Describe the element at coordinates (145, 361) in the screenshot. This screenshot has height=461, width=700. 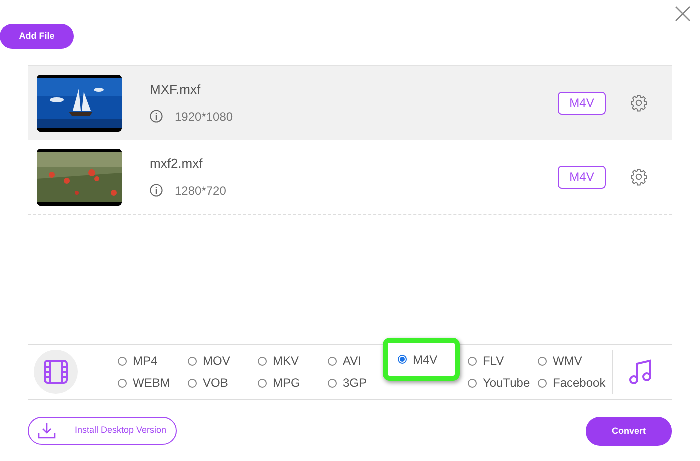
I see `format-label: MP4` at that location.